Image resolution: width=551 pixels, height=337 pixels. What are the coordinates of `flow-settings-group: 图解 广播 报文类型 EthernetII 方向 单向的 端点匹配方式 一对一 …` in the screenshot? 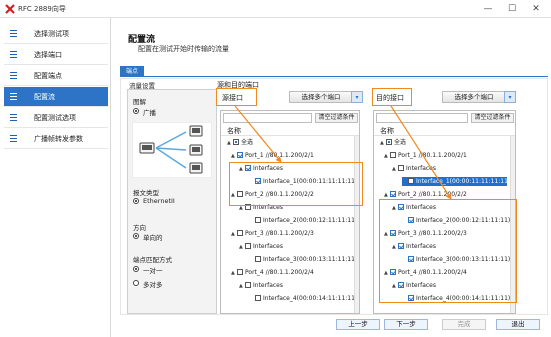 It's located at (172, 201).